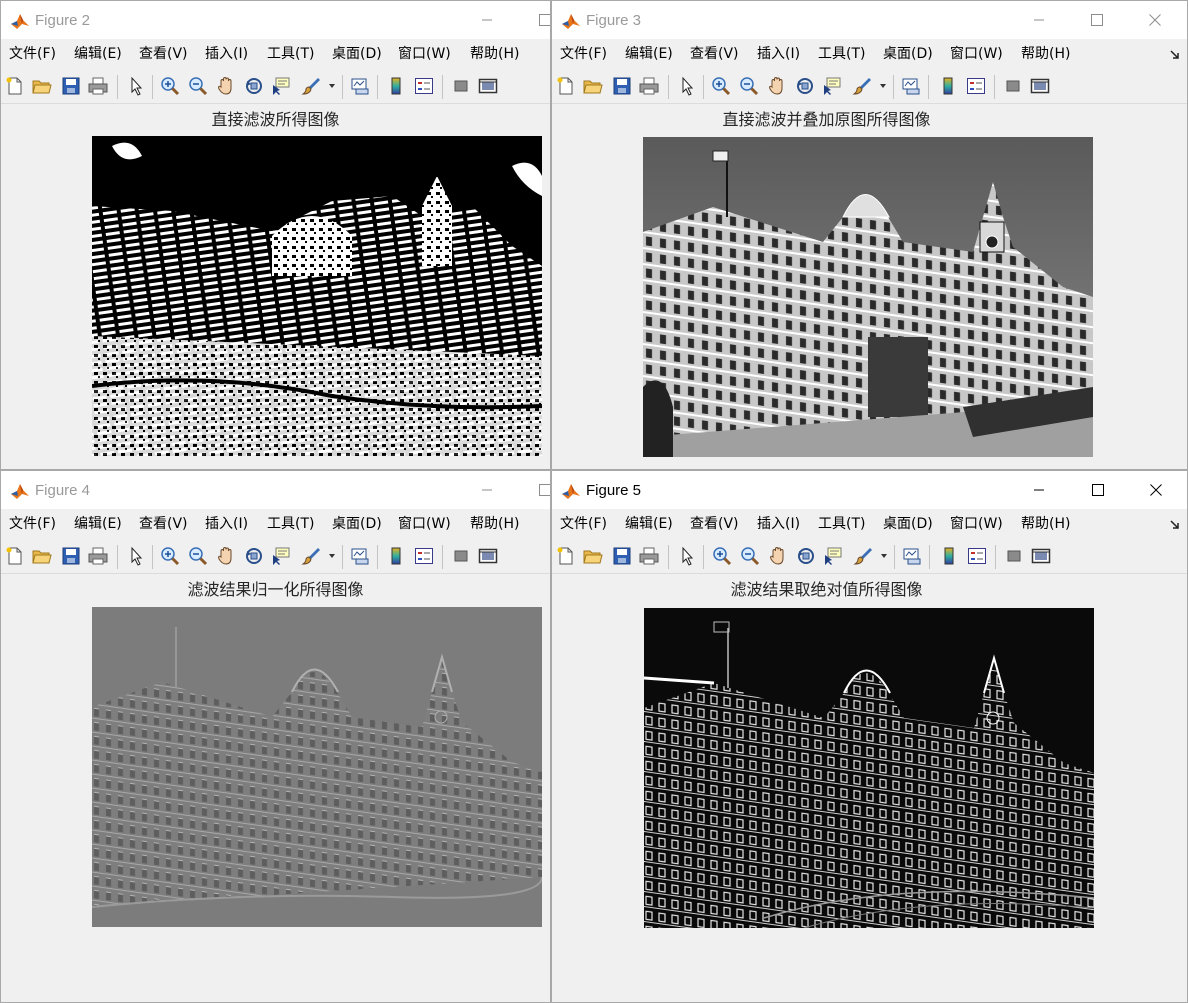 The width and height of the screenshot is (1188, 1003). What do you see at coordinates (275, 20) in the screenshot?
I see `title-bar: Figure 2` at bounding box center [275, 20].